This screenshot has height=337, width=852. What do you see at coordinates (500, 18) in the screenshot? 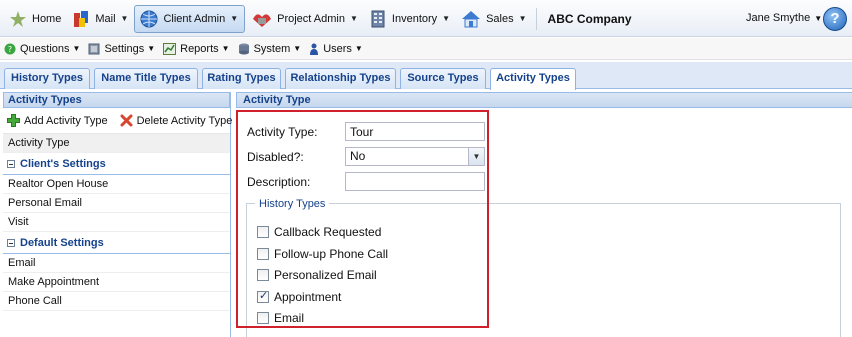
I see `nav-sales-label: Sales` at bounding box center [500, 18].